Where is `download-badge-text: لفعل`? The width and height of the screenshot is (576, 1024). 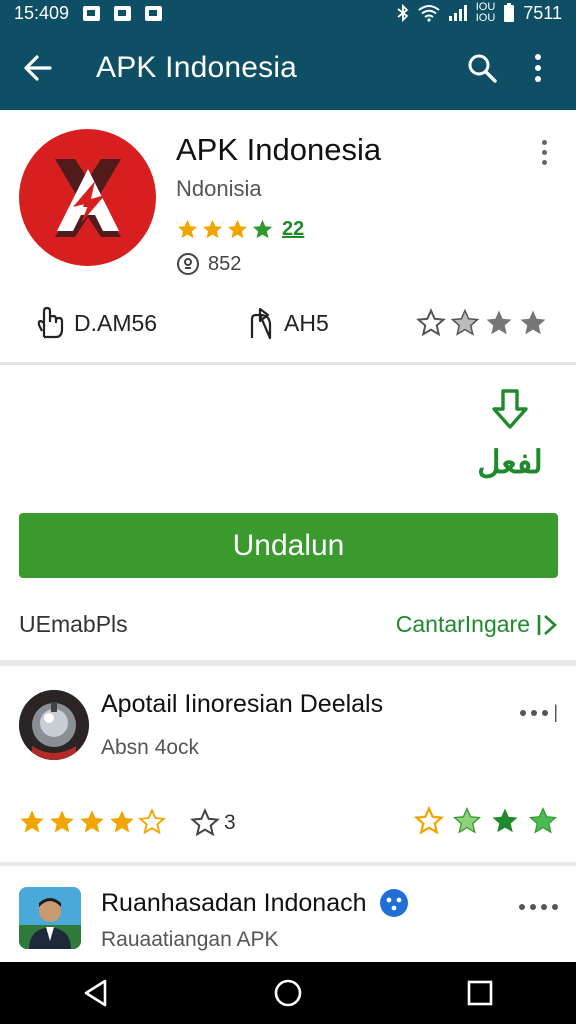
download-badge-text: لفعل is located at coordinates (510, 462).